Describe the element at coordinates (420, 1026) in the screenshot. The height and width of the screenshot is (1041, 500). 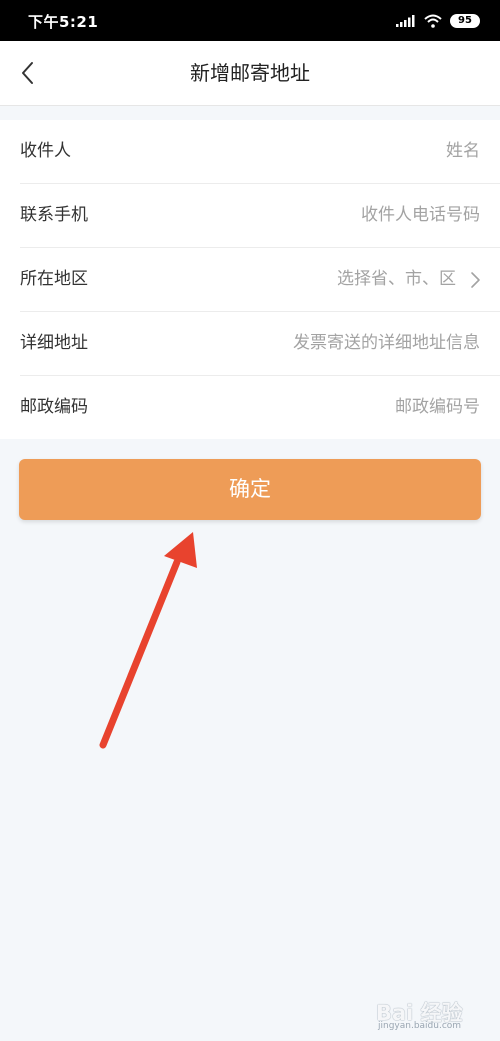
I see `watermark-url: jingyan.baidu.com` at that location.